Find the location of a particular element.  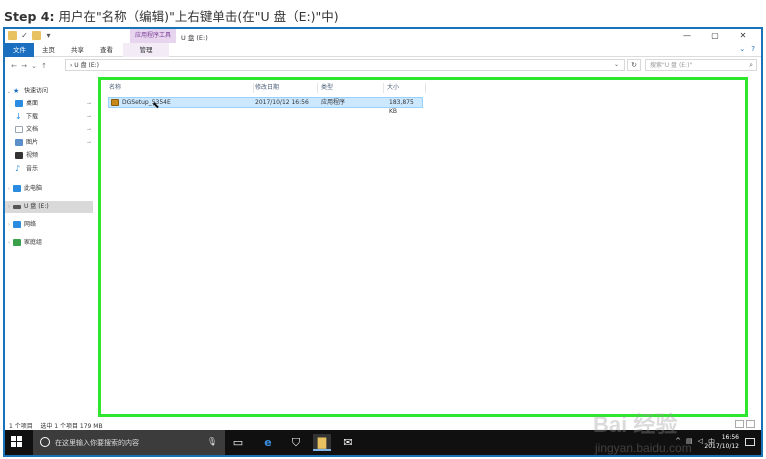

store-icon: ⛉ is located at coordinates (296, 442).